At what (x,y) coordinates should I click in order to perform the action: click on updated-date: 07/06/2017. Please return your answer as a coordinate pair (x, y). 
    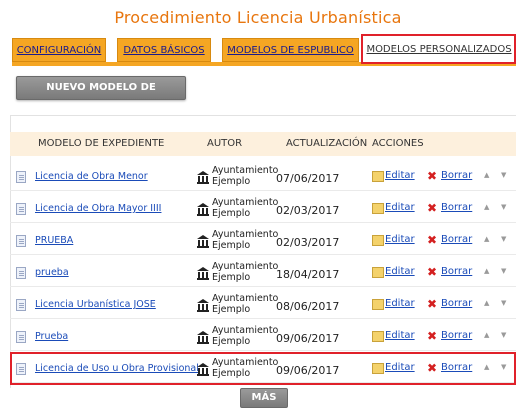
    Looking at the image, I should click on (308, 178).